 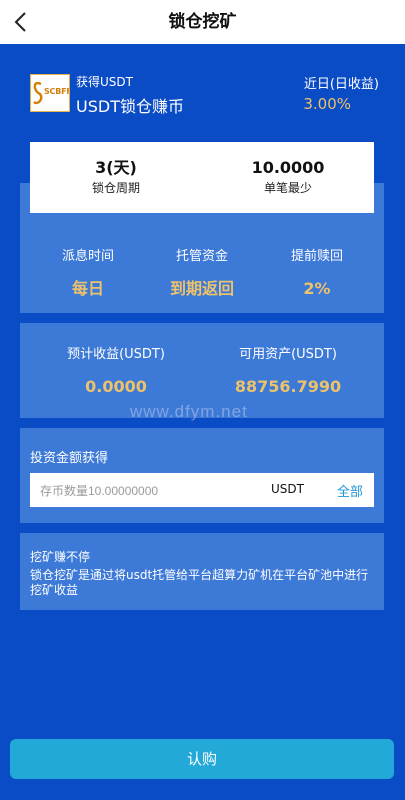 I want to click on page-title: 锁仓挖矿, so click(x=202, y=22).